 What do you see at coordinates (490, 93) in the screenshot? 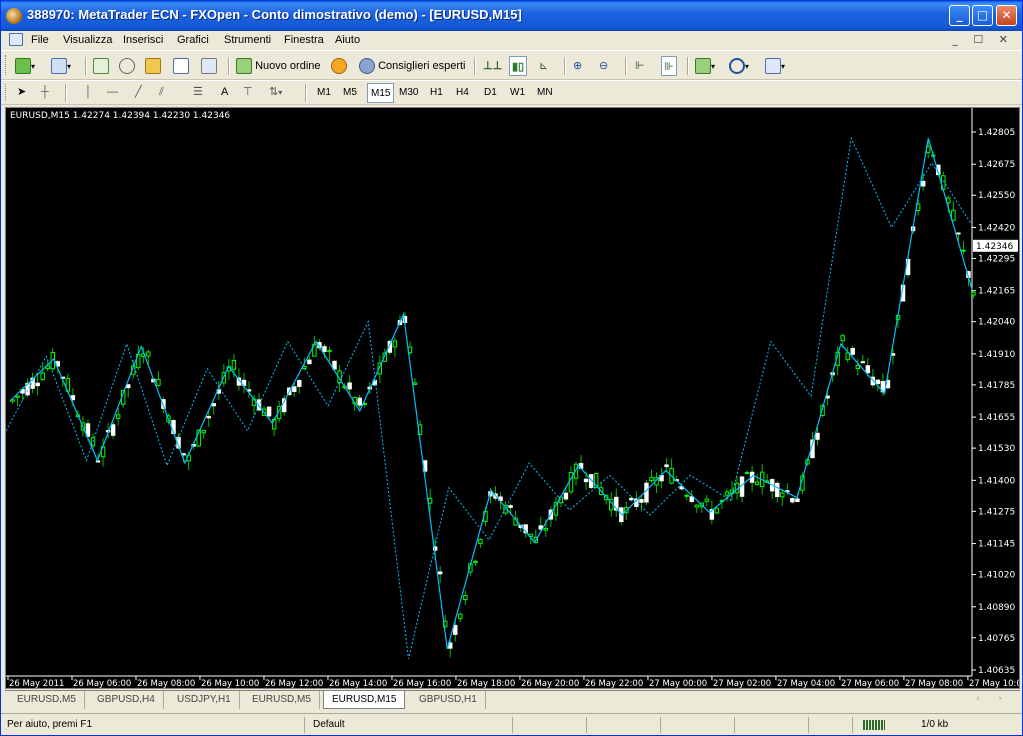
I see `timeframe-d1: D1` at bounding box center [490, 93].